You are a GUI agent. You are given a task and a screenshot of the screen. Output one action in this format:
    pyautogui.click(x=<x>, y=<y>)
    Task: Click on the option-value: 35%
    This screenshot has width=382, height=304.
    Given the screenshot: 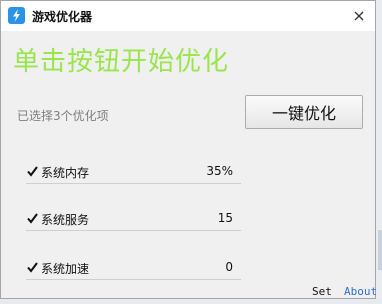 What is the action you would take?
    pyautogui.click(x=219, y=171)
    